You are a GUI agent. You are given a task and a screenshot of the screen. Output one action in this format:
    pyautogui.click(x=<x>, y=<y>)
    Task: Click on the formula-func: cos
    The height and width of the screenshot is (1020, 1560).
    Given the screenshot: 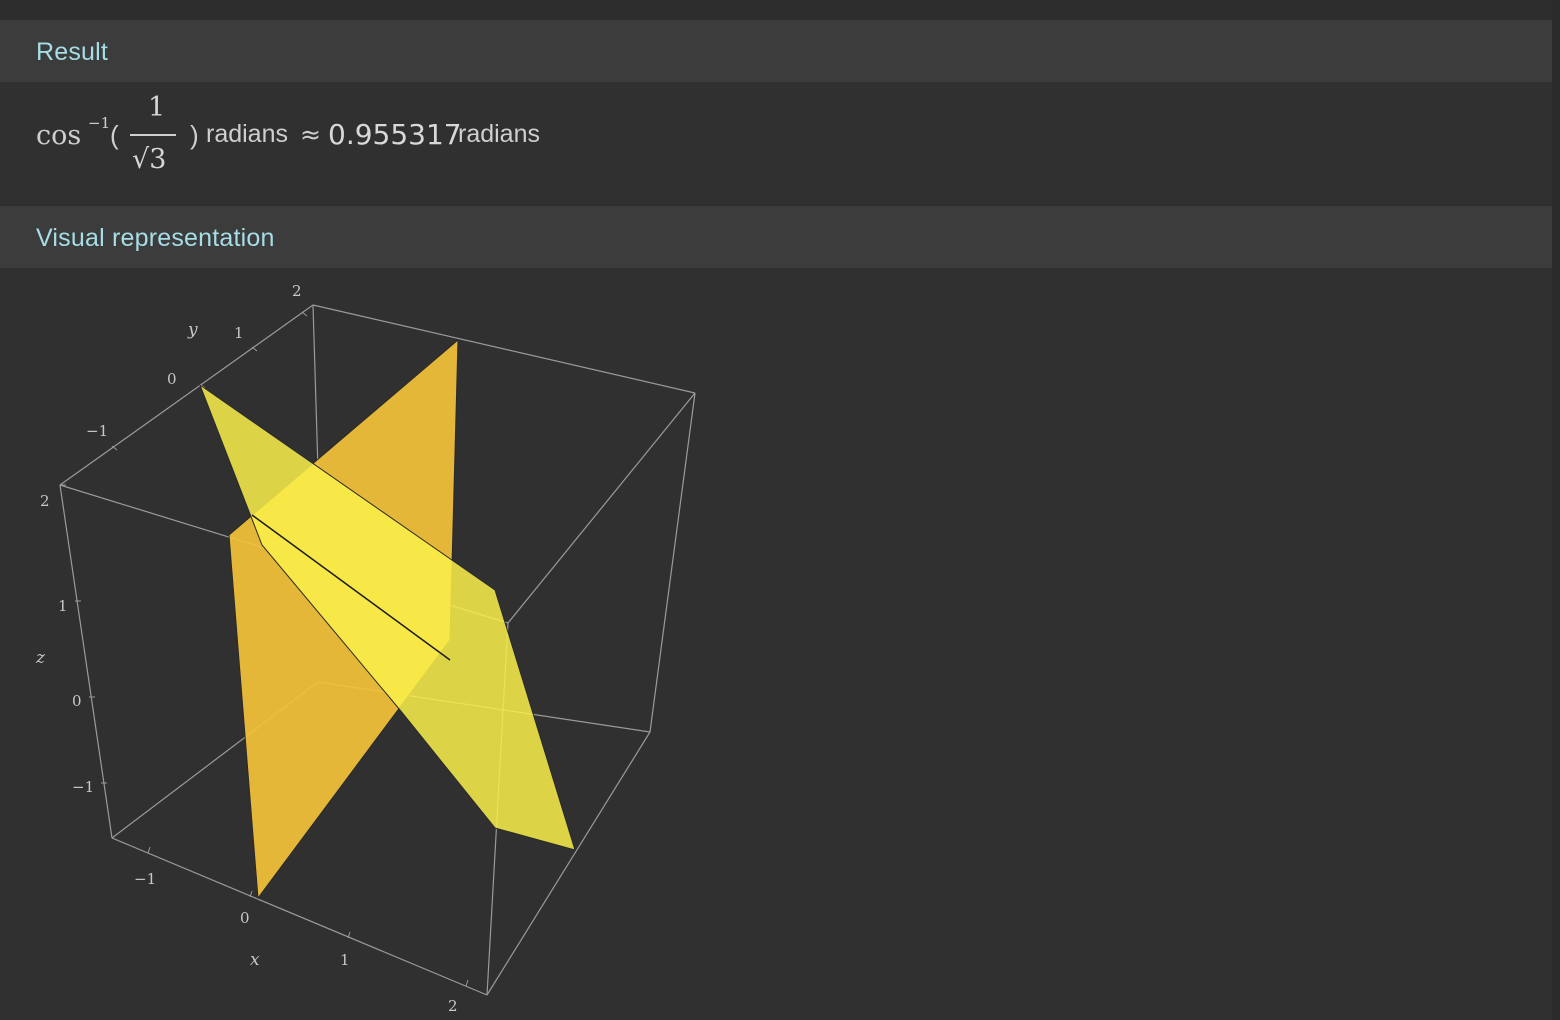 What is the action you would take?
    pyautogui.click(x=59, y=135)
    